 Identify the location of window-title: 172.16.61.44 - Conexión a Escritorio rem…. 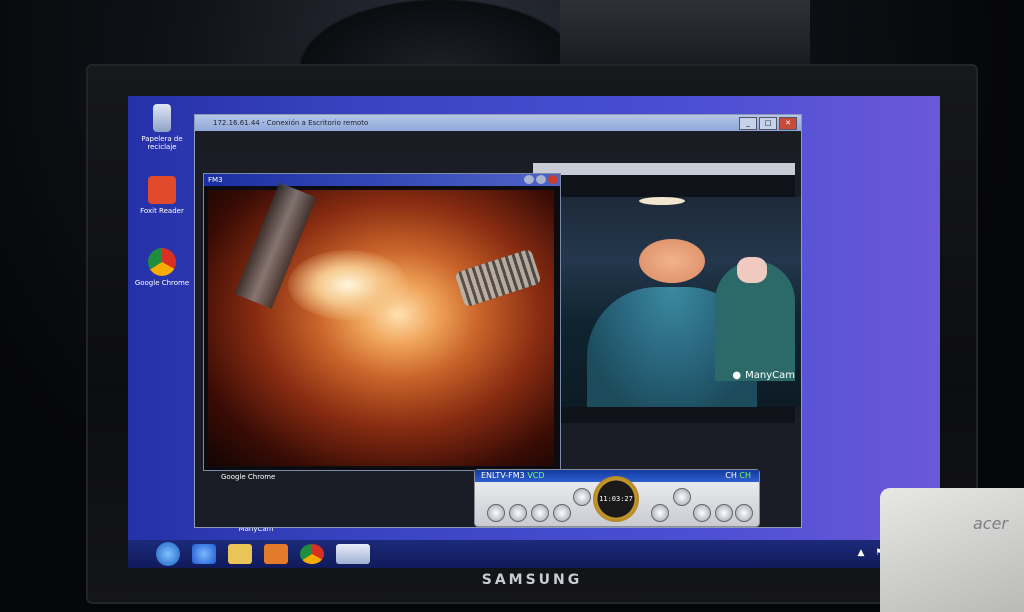
(498, 123).